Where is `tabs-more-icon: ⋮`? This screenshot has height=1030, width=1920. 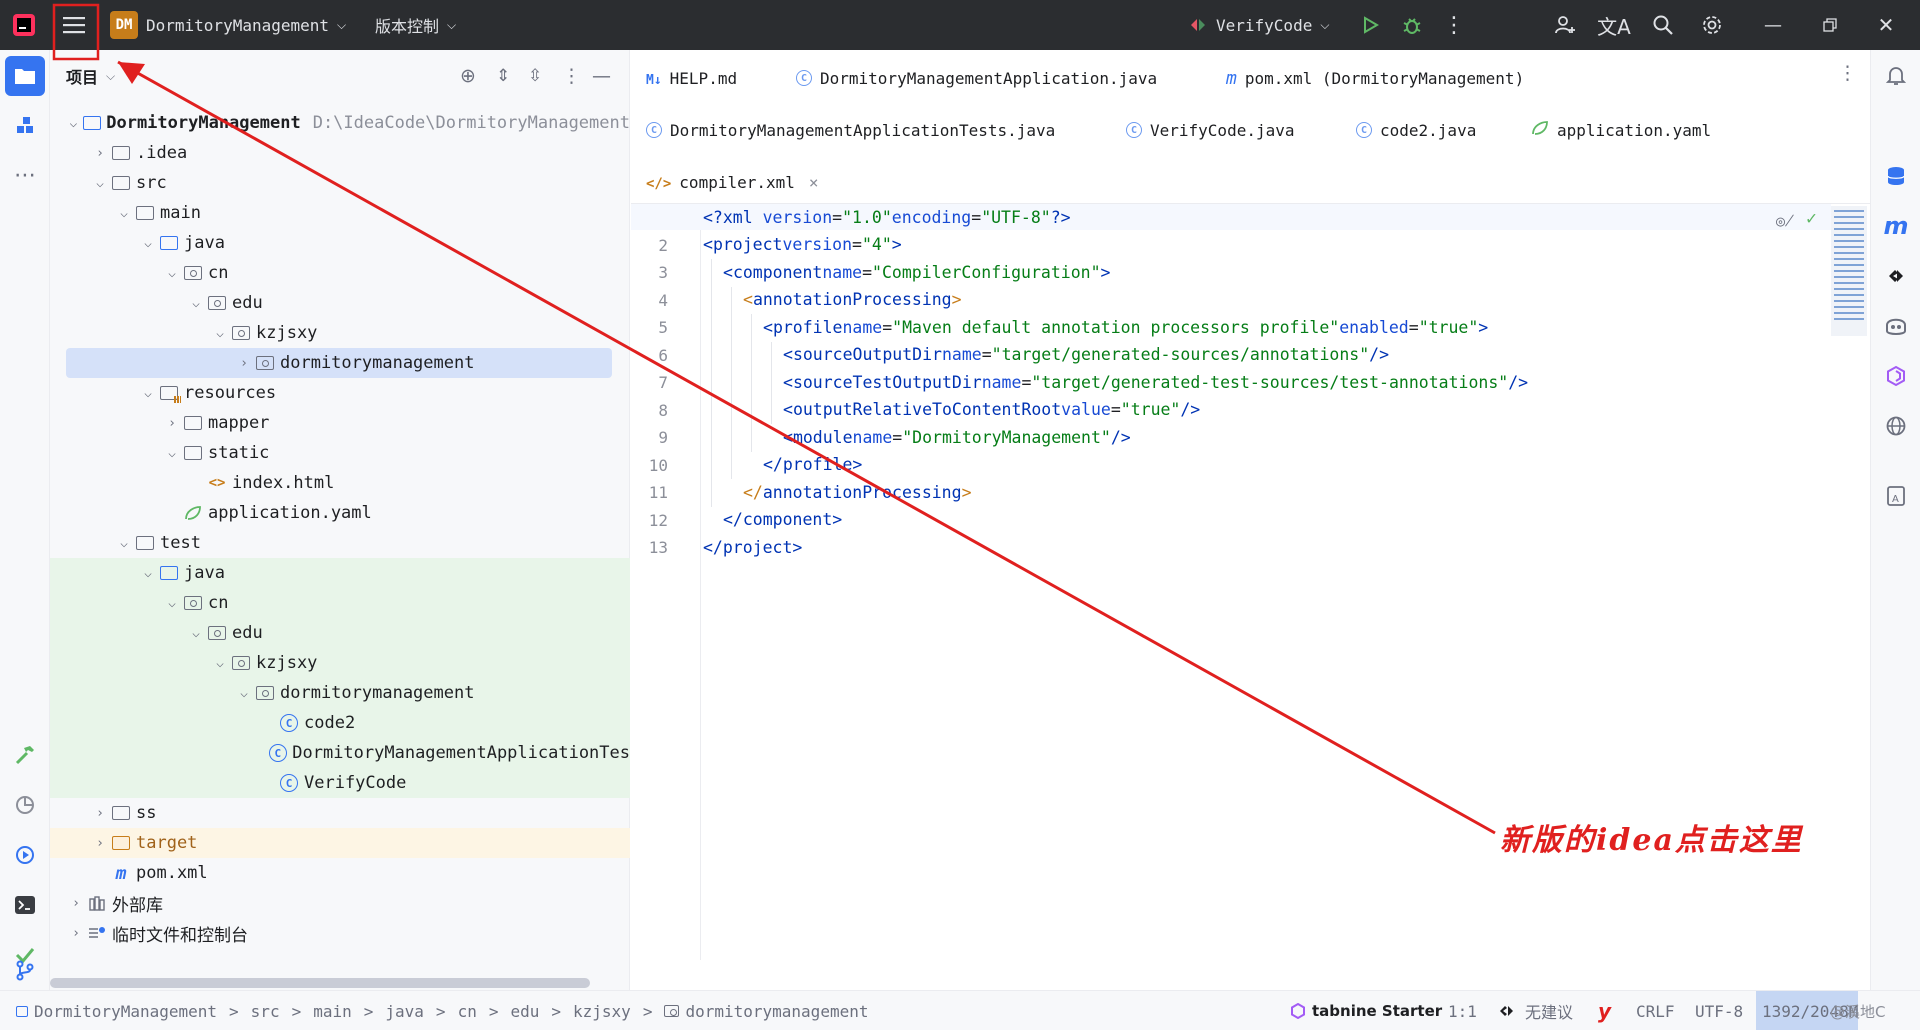 tabs-more-icon: ⋮ is located at coordinates (1847, 73).